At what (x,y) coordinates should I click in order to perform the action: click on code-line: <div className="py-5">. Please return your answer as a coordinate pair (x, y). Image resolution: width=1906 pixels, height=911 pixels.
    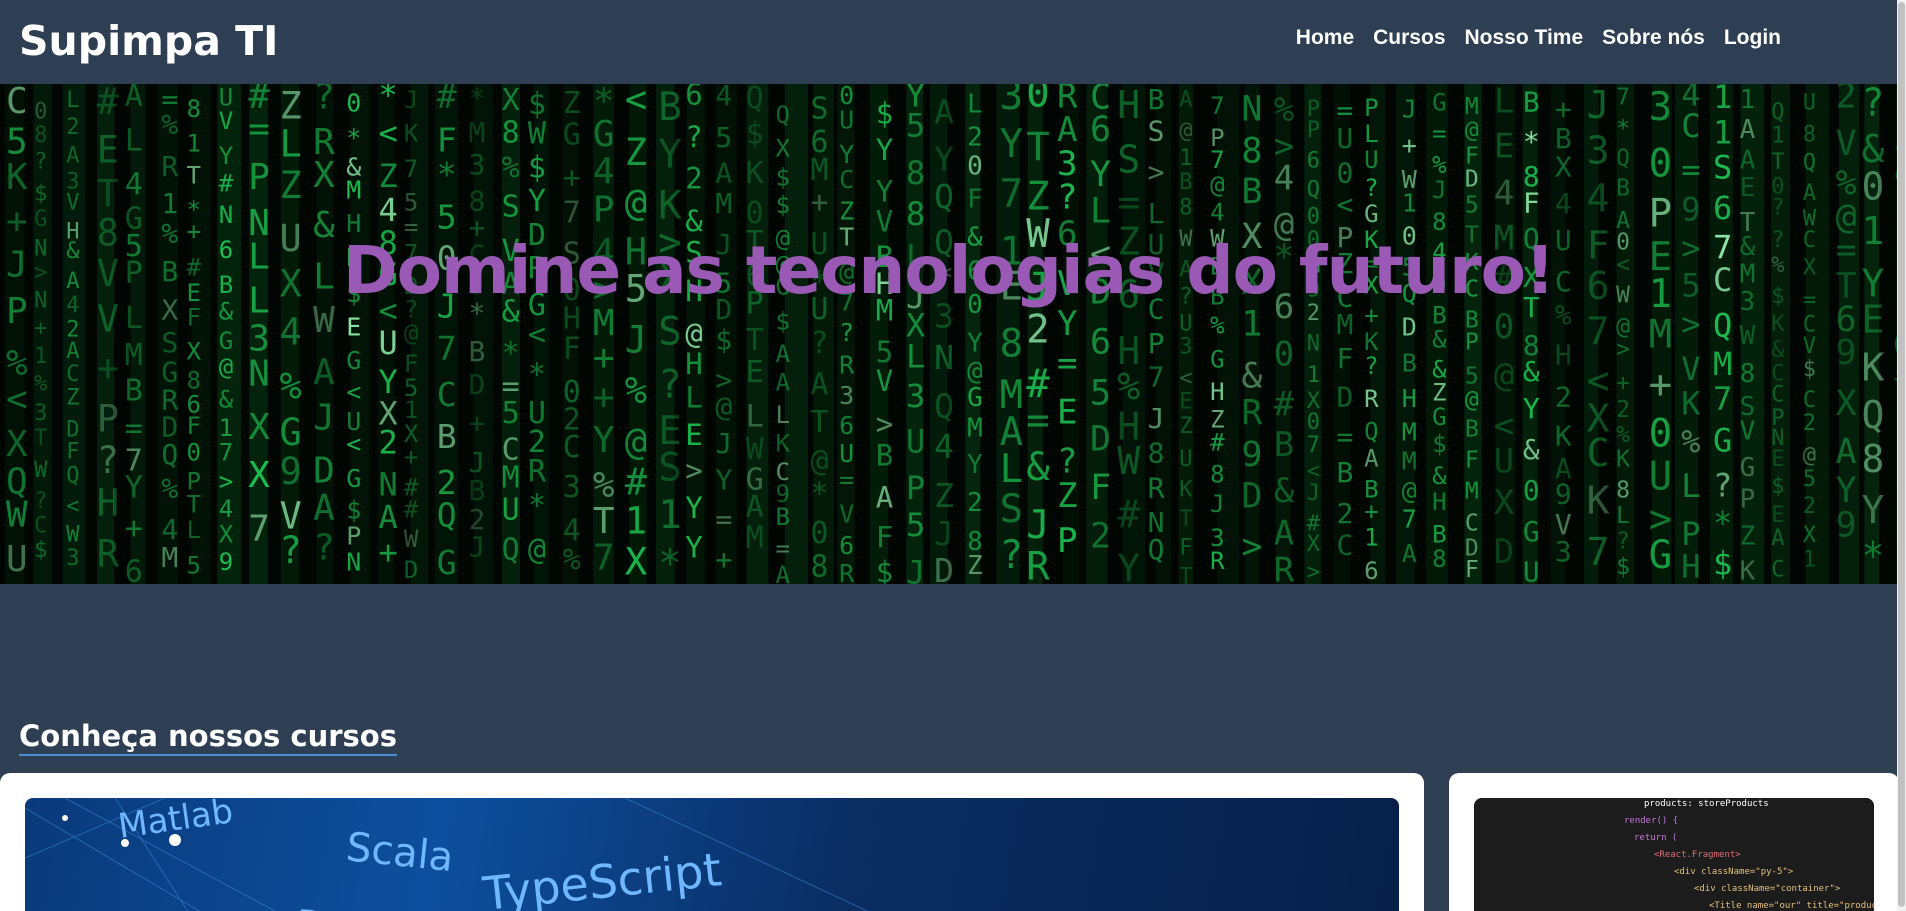
    Looking at the image, I should click on (1734, 872).